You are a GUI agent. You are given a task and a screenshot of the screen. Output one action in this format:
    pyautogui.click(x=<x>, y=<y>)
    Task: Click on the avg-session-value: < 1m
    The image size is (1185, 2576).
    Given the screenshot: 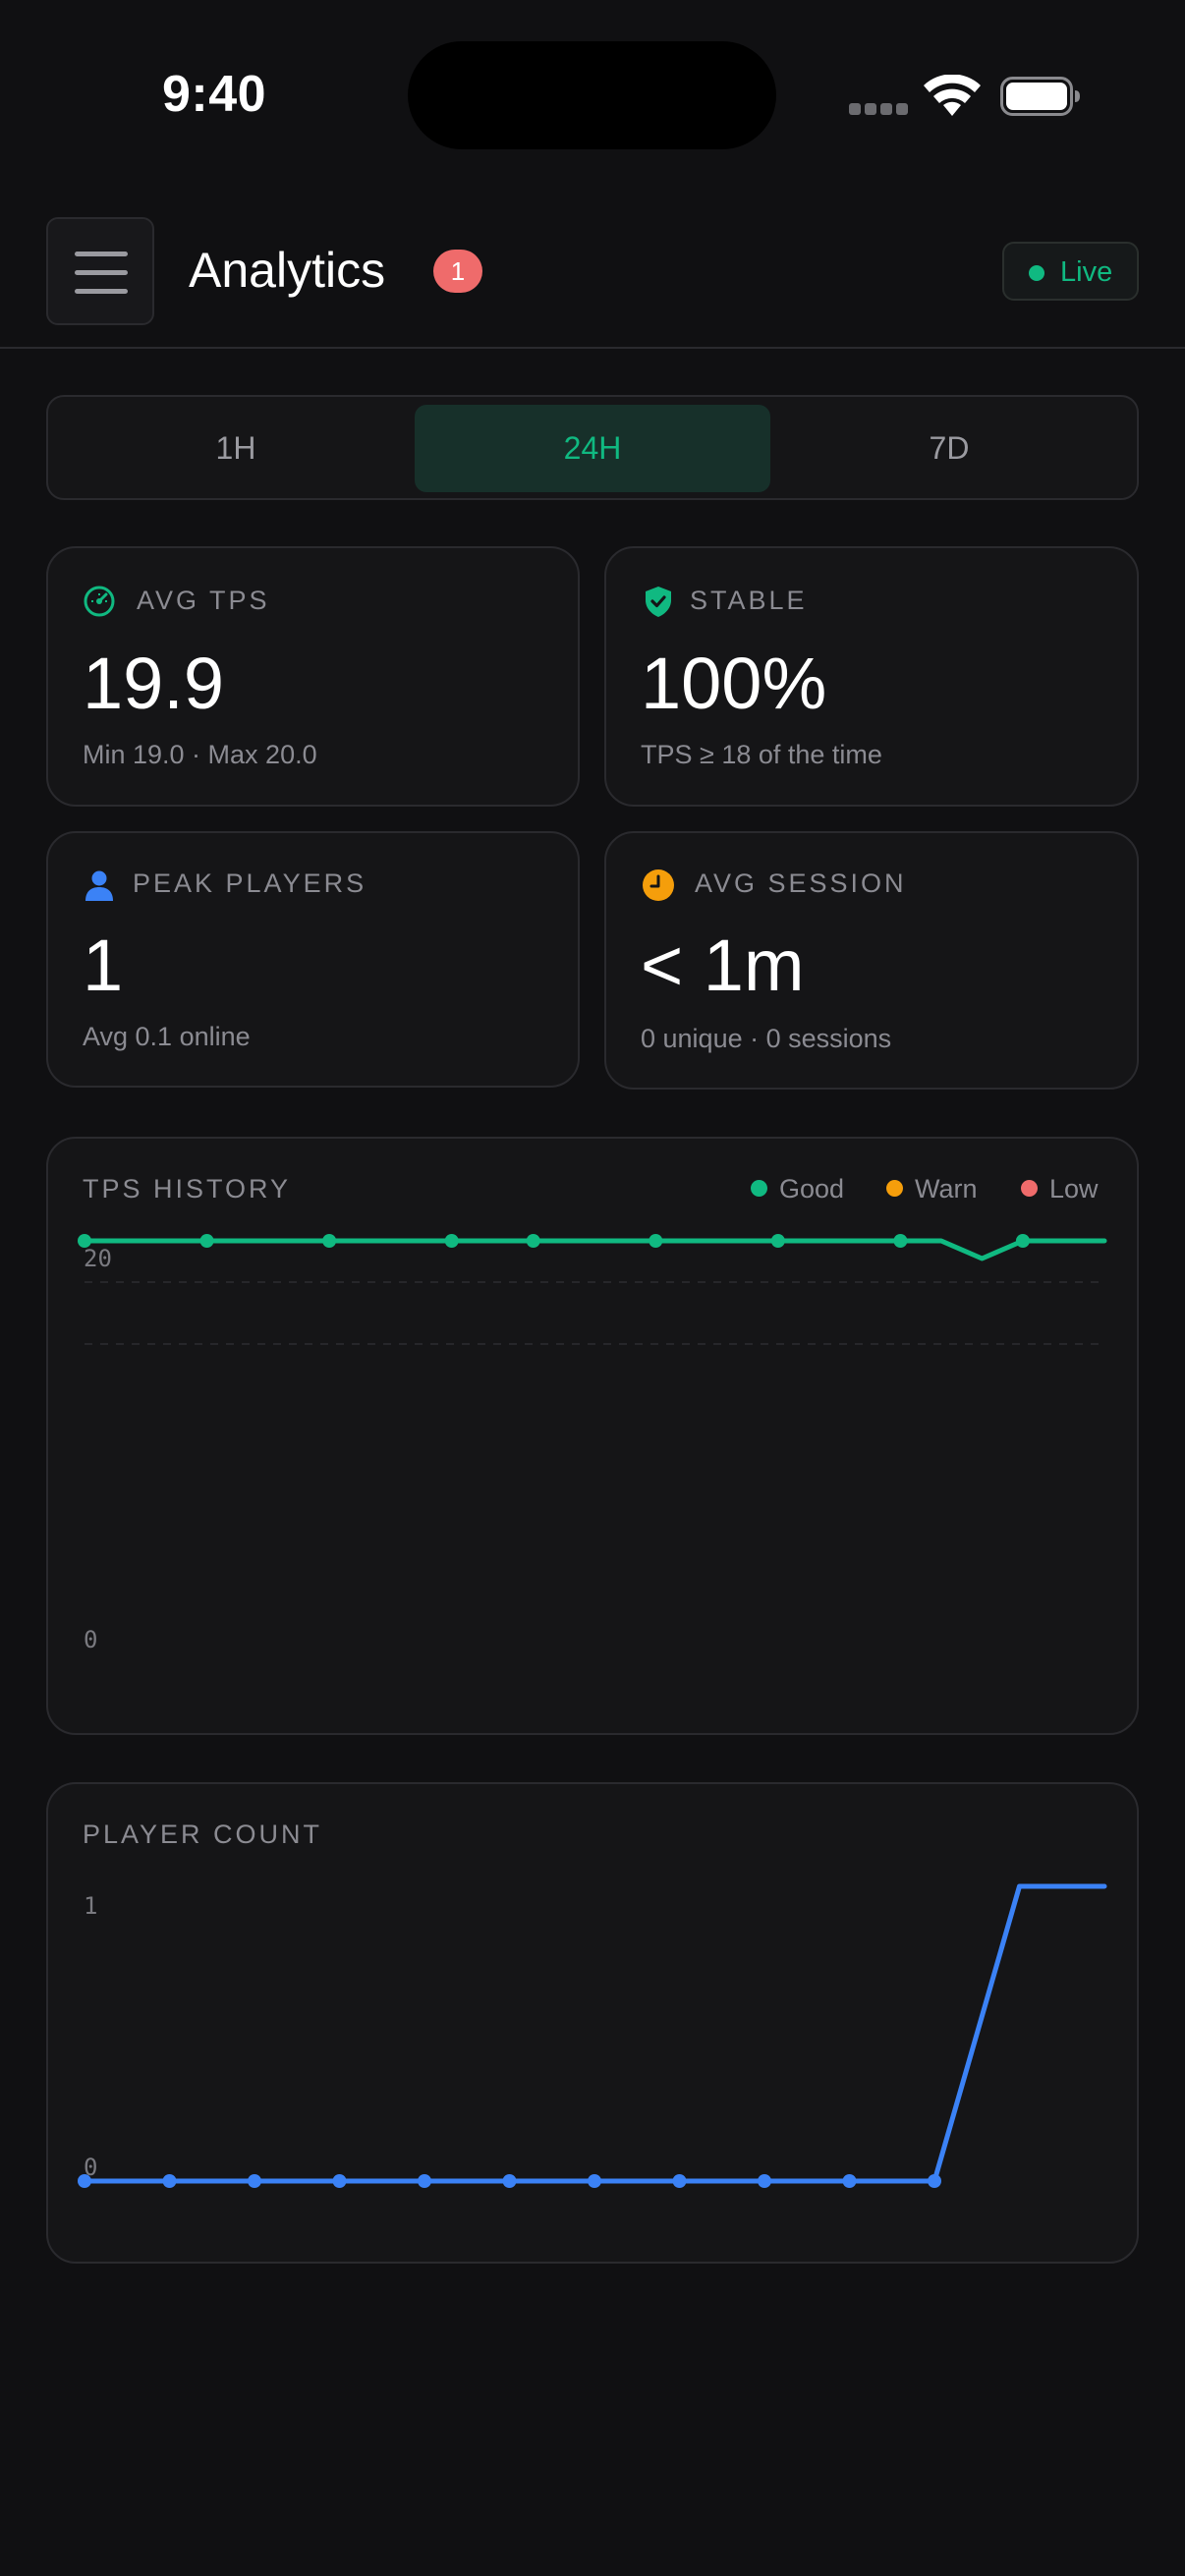 What is the action you would take?
    pyautogui.click(x=723, y=965)
    